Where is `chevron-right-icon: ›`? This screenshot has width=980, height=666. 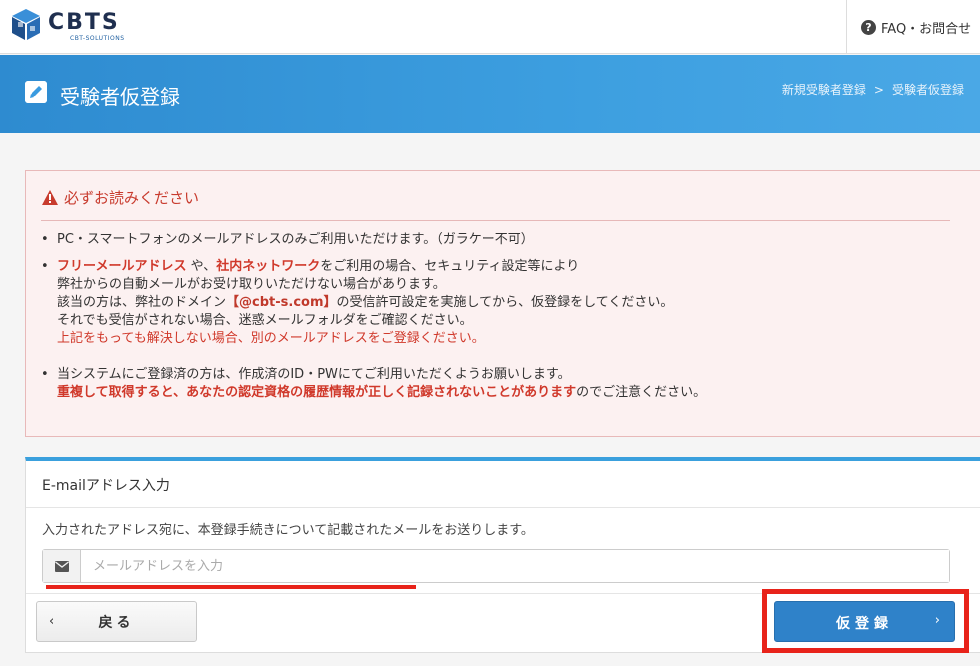
chevron-right-icon: › is located at coordinates (937, 620).